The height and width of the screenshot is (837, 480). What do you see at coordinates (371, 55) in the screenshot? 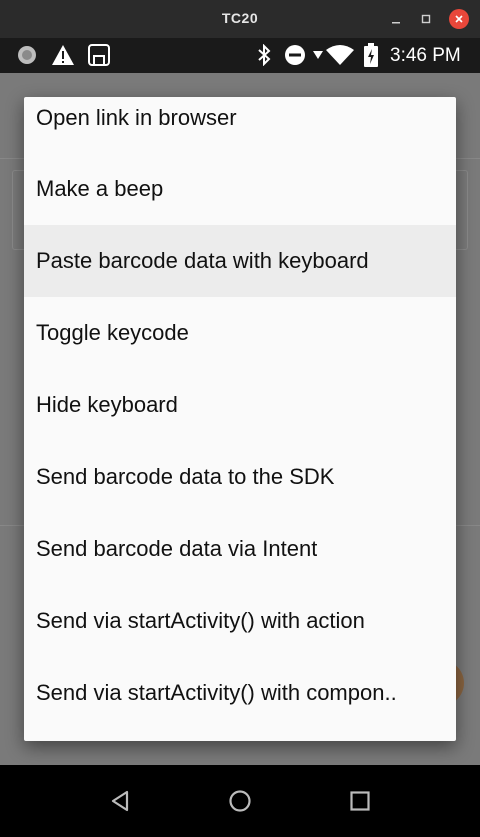
I see `battery-charging-icon` at bounding box center [371, 55].